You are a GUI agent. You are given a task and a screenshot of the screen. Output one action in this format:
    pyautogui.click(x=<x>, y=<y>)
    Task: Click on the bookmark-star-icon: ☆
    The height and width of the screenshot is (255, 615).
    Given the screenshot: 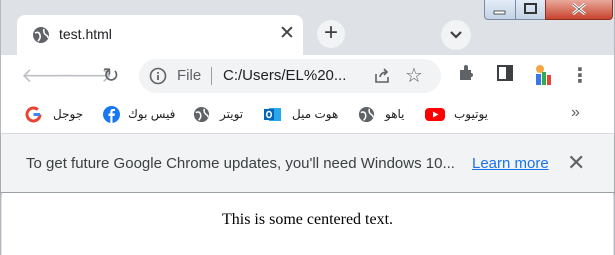 What is the action you would take?
    pyautogui.click(x=414, y=75)
    